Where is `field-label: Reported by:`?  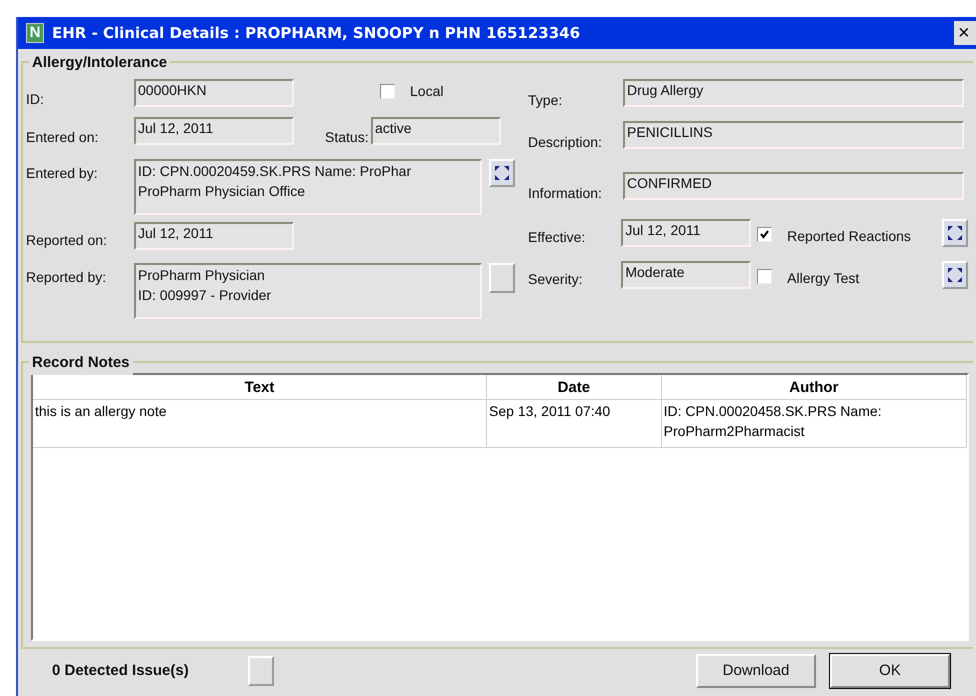
field-label: Reported by: is located at coordinates (67, 277).